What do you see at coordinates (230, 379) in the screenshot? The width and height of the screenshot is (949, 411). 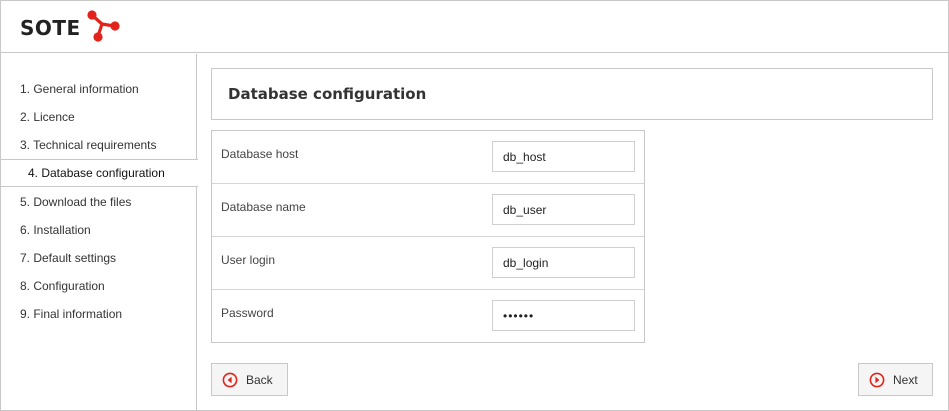 I see `back-arrow-icon` at bounding box center [230, 379].